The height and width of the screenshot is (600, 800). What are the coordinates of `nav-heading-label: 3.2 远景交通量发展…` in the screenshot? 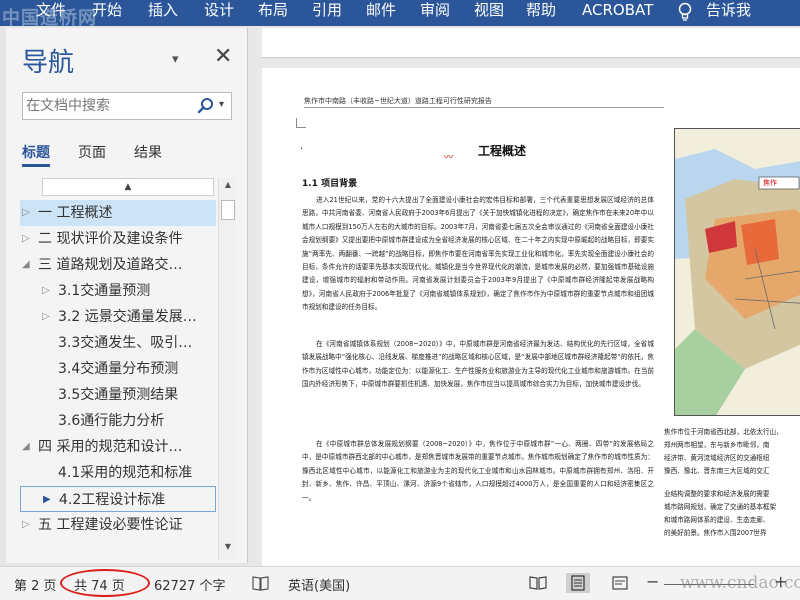 It's located at (127, 317).